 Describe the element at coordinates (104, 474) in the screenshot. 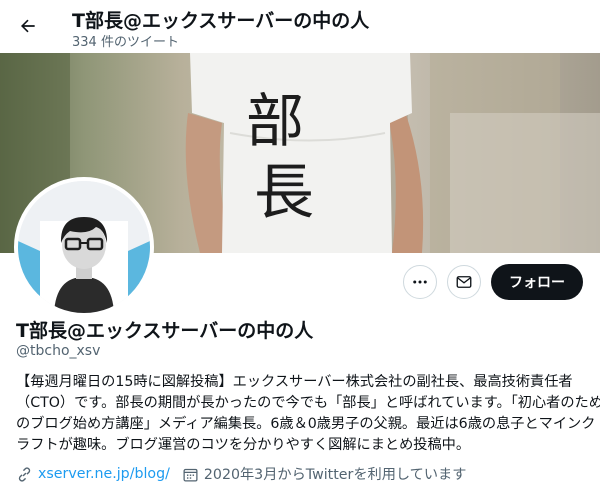

I see `profile-website-link: xserver.ne.jp/blog/` at that location.